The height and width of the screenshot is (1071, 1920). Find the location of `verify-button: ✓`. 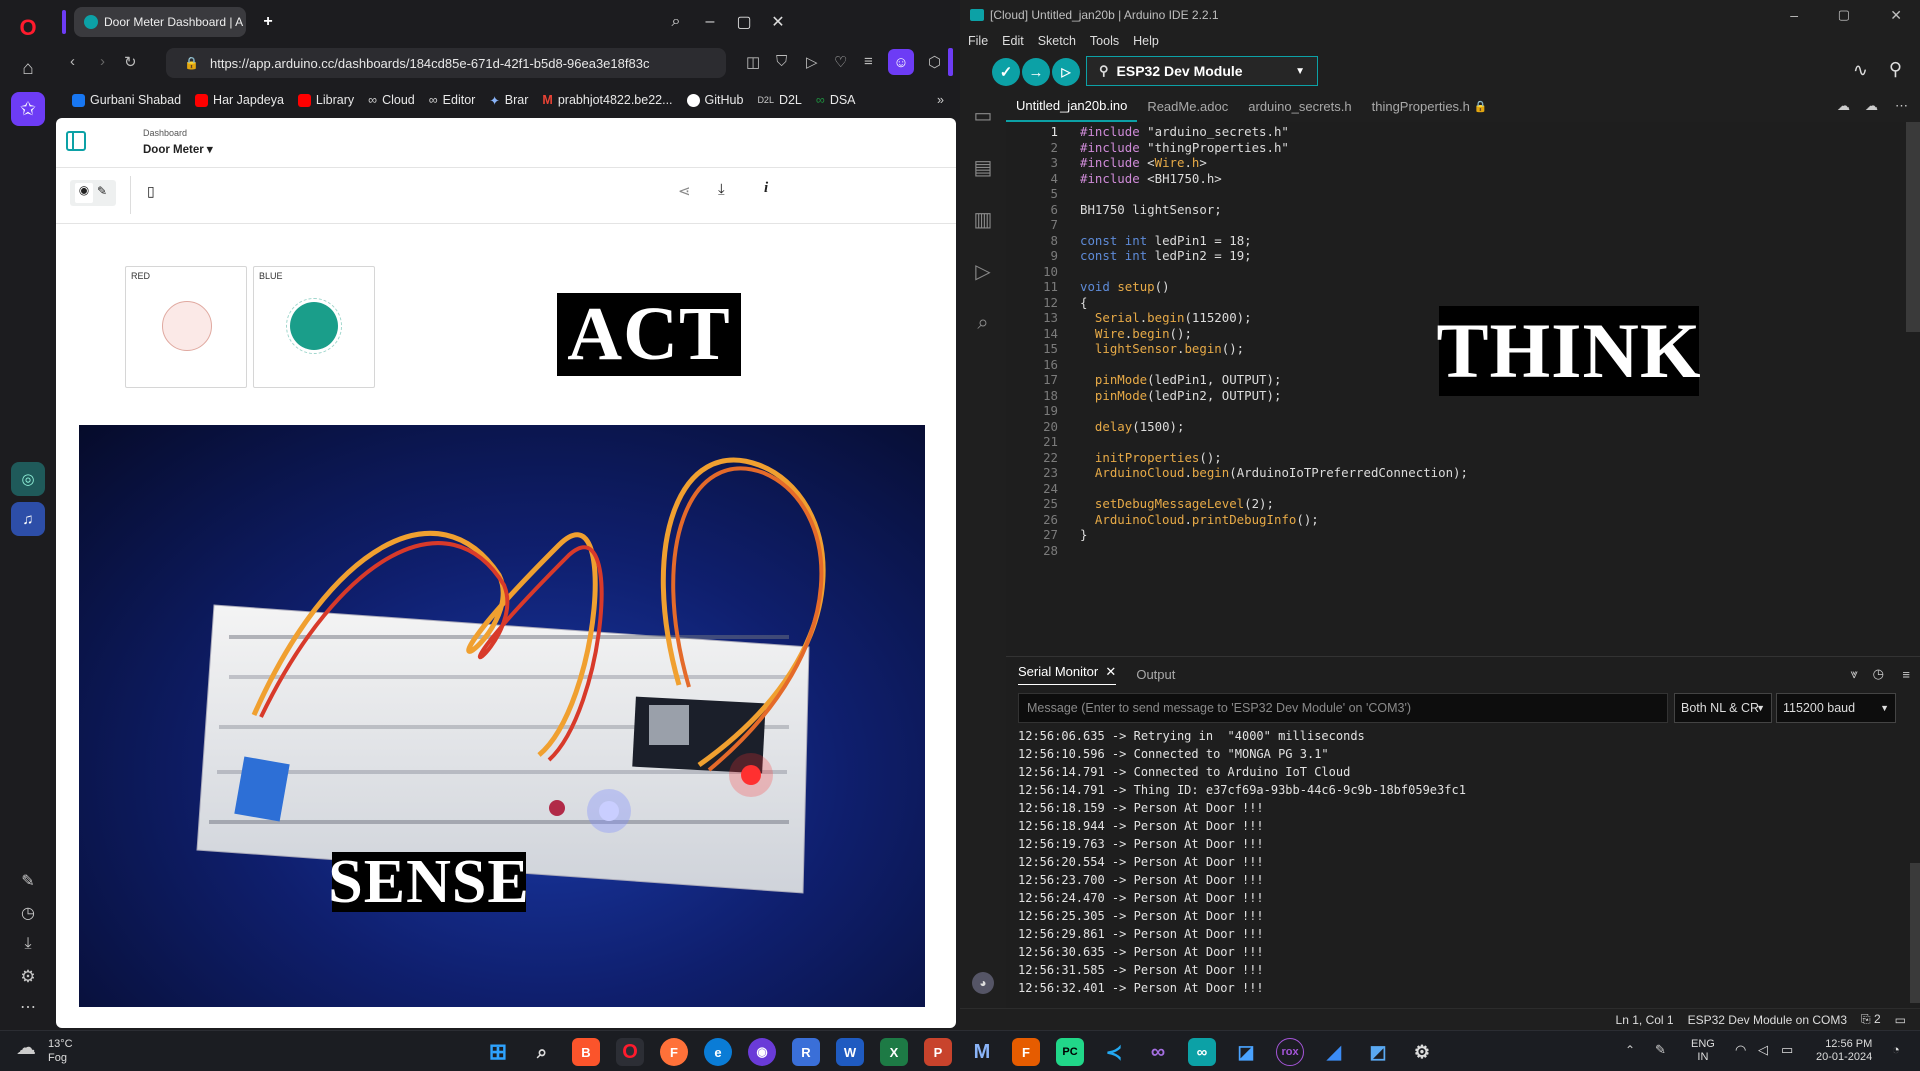

verify-button: ✓ is located at coordinates (1006, 72).